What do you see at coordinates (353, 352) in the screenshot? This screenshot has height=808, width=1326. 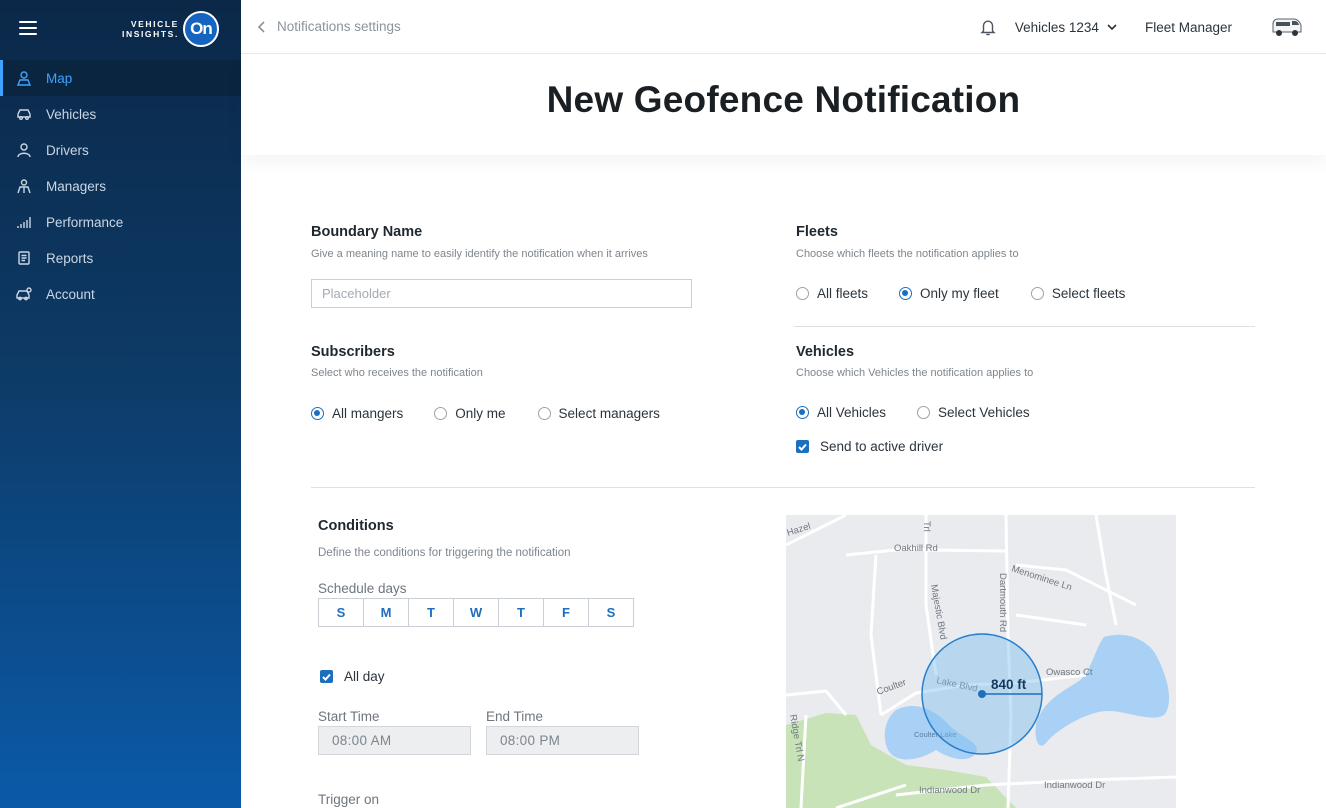 I see `subscribers-title: Subscribers` at bounding box center [353, 352].